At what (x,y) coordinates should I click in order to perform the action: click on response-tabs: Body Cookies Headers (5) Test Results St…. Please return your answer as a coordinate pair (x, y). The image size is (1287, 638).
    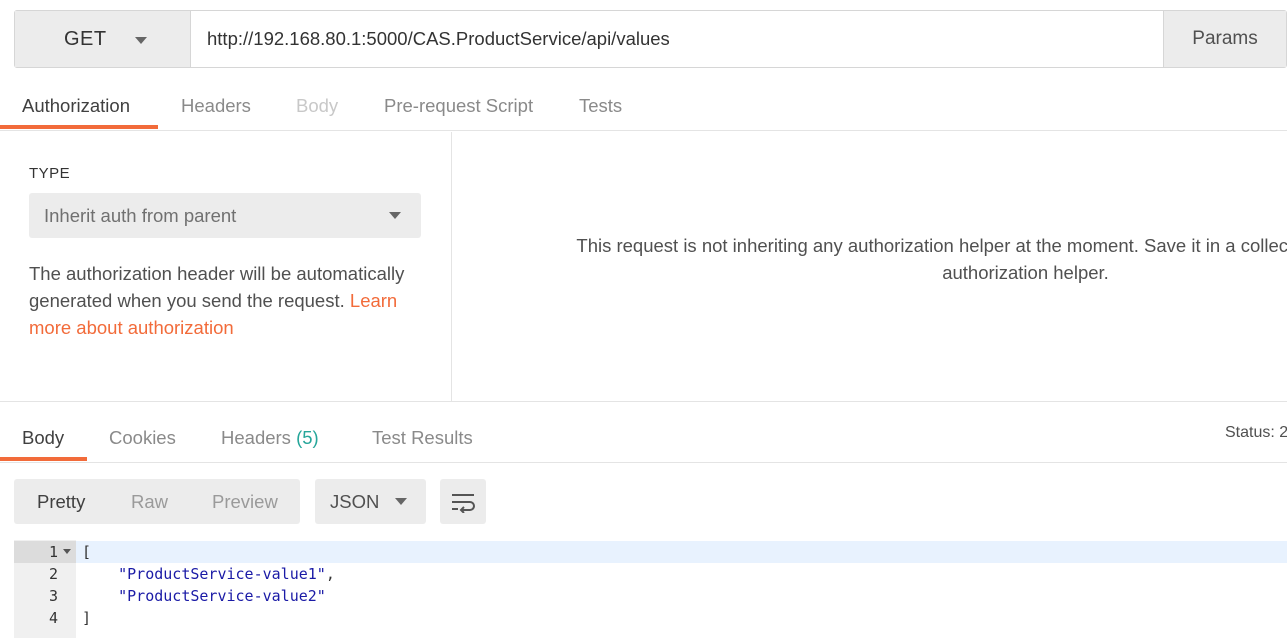
    Looking at the image, I should click on (643, 437).